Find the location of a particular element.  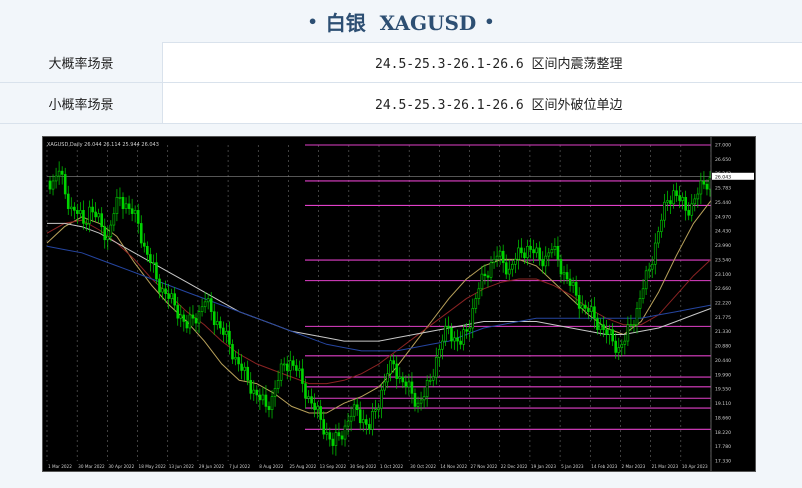

x-tick-label: 14 Feb 2023 is located at coordinates (604, 466).